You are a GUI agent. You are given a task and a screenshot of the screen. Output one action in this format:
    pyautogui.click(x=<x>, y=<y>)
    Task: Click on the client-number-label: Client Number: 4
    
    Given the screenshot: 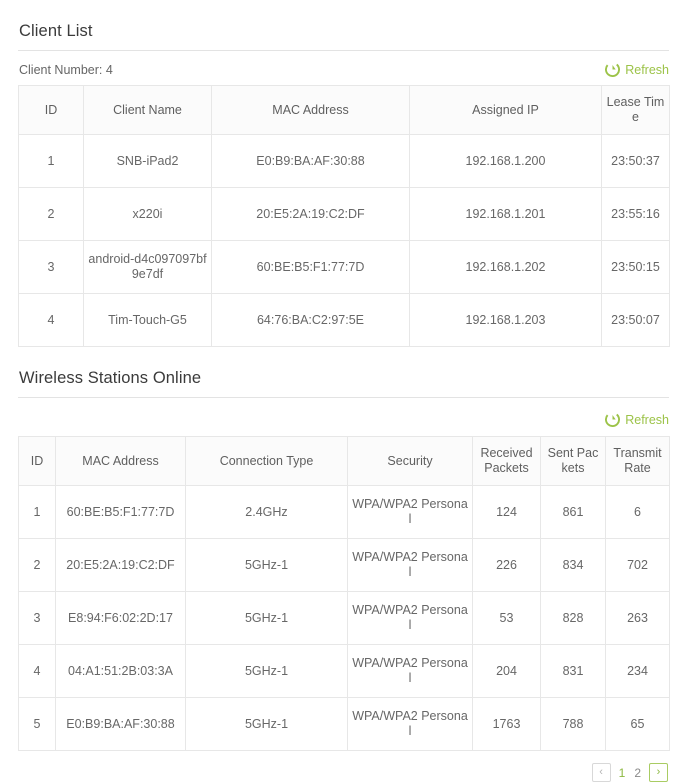 What is the action you would take?
    pyautogui.click(x=66, y=69)
    